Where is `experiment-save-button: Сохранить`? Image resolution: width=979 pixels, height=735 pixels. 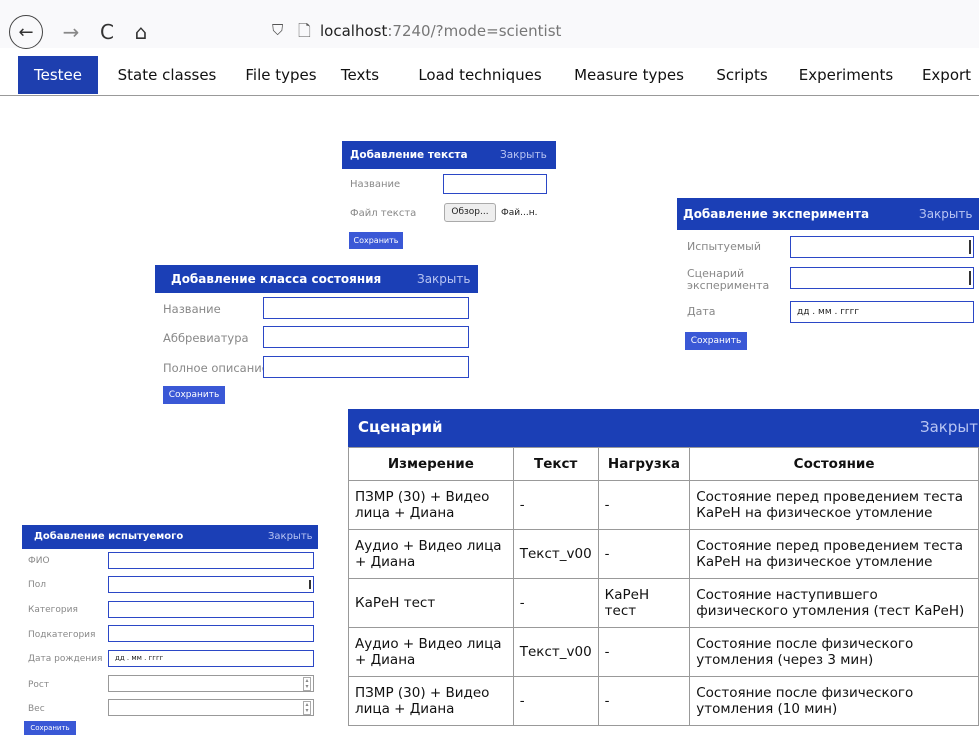 experiment-save-button: Сохранить is located at coordinates (716, 341).